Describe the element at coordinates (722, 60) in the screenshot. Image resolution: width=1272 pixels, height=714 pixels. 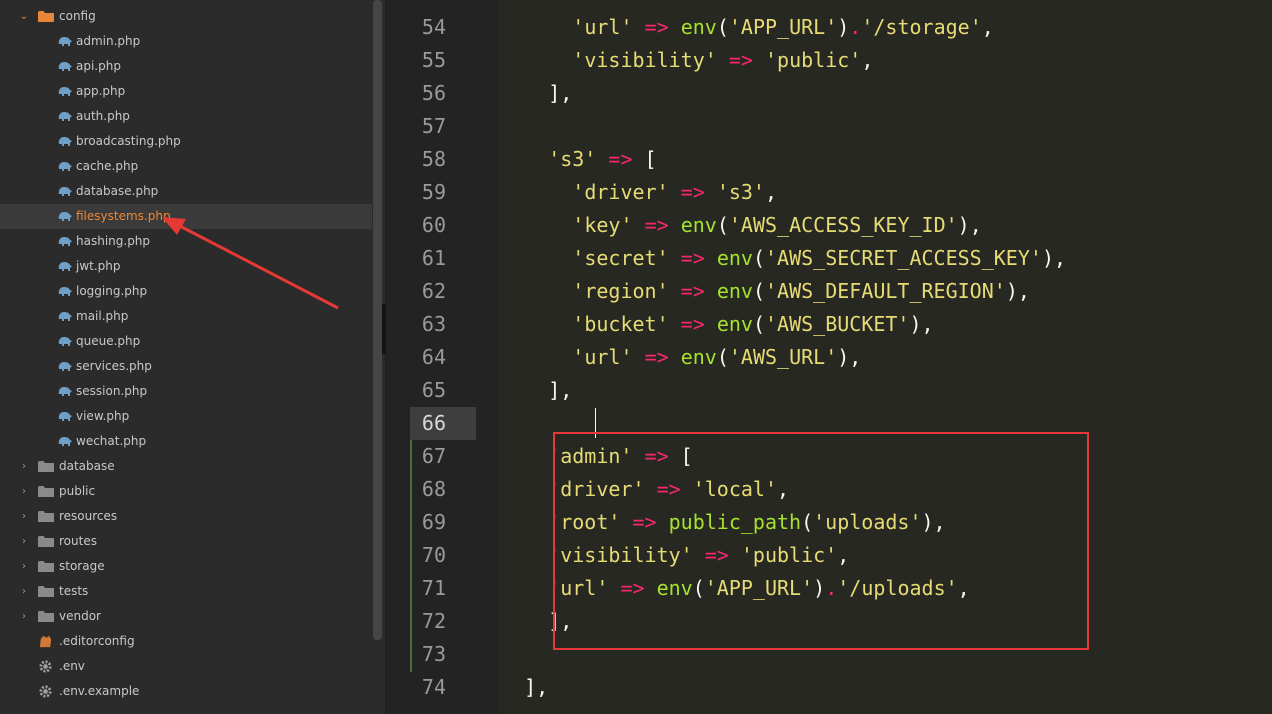
I see `code-line: 'visibility' => 'public',` at that location.